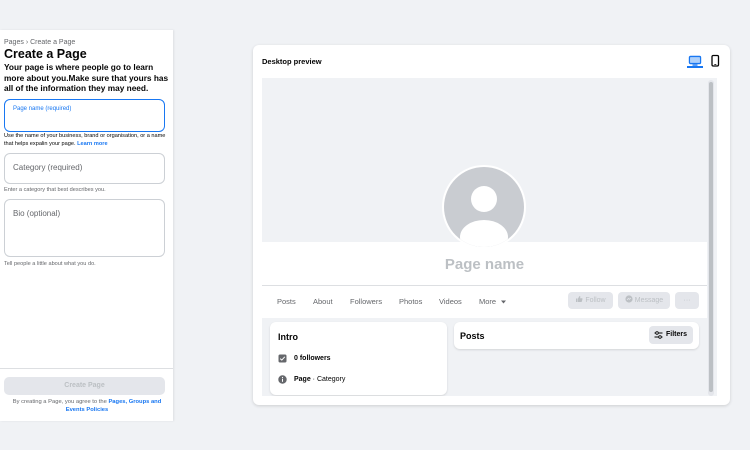  I want to click on followers-icon, so click(282, 358).